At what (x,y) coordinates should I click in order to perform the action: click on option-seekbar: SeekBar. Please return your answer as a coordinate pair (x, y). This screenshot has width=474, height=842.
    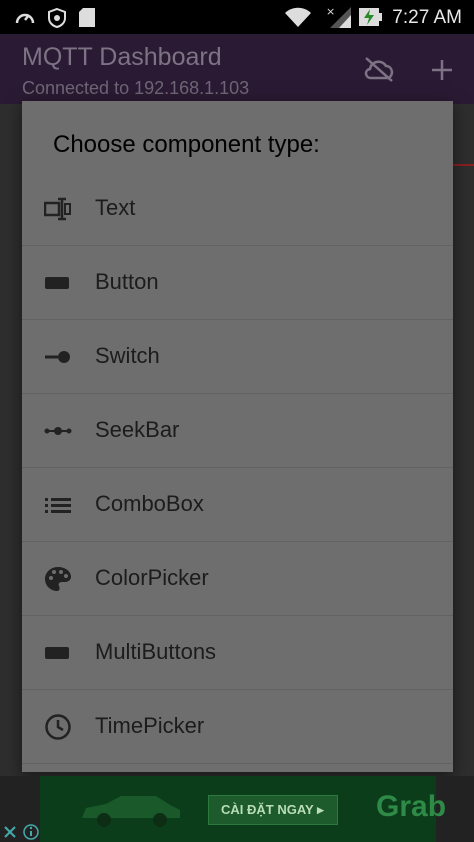
    Looking at the image, I should click on (237, 430).